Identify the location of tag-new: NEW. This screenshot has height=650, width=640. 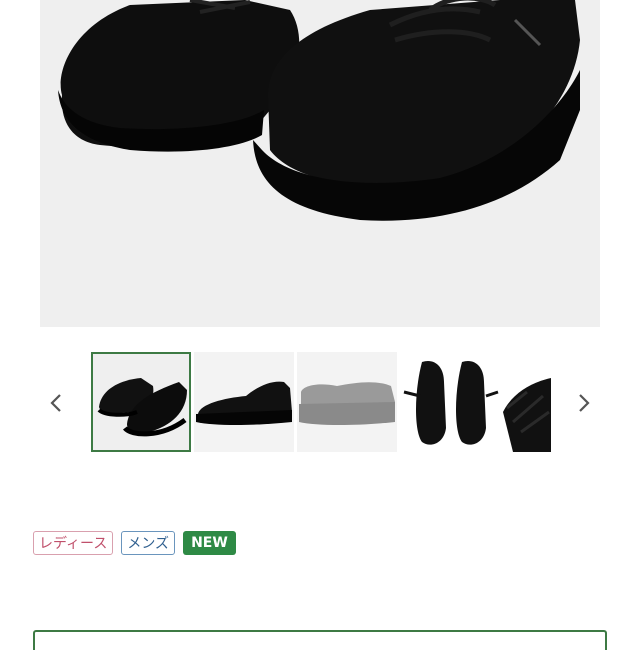
(209, 543).